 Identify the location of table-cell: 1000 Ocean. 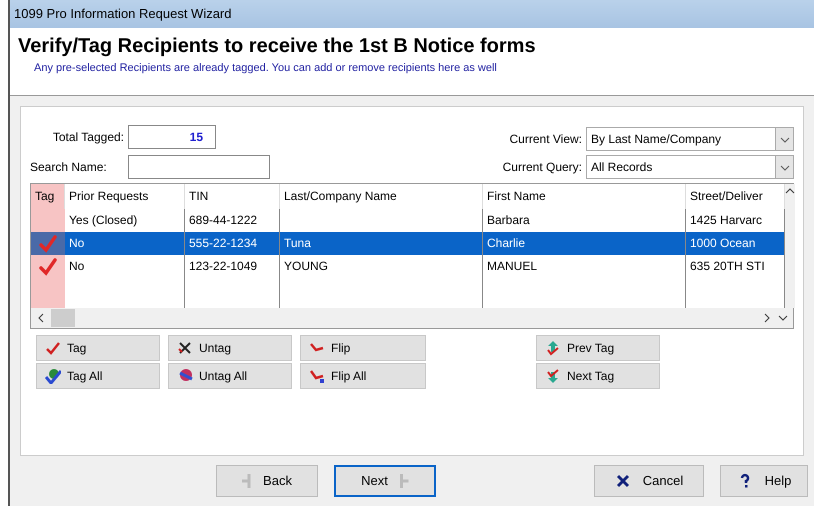
(723, 243).